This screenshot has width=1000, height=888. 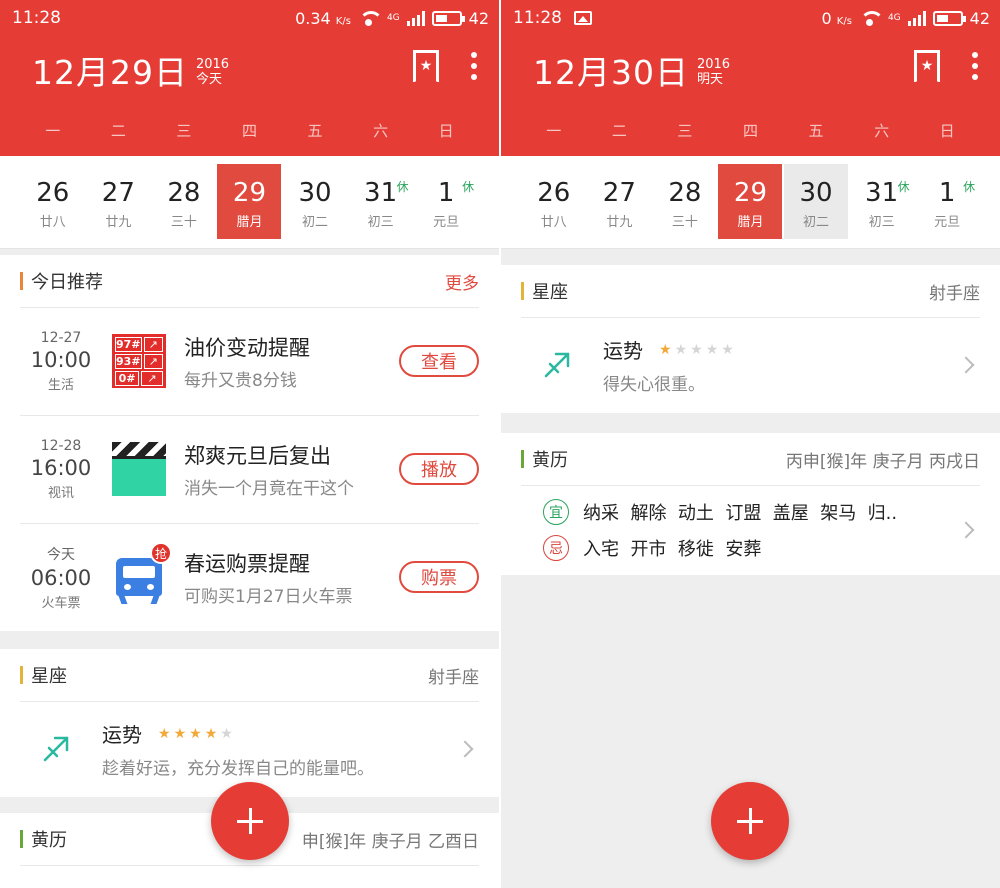 I want to click on yi-badge: 宜, so click(x=556, y=512).